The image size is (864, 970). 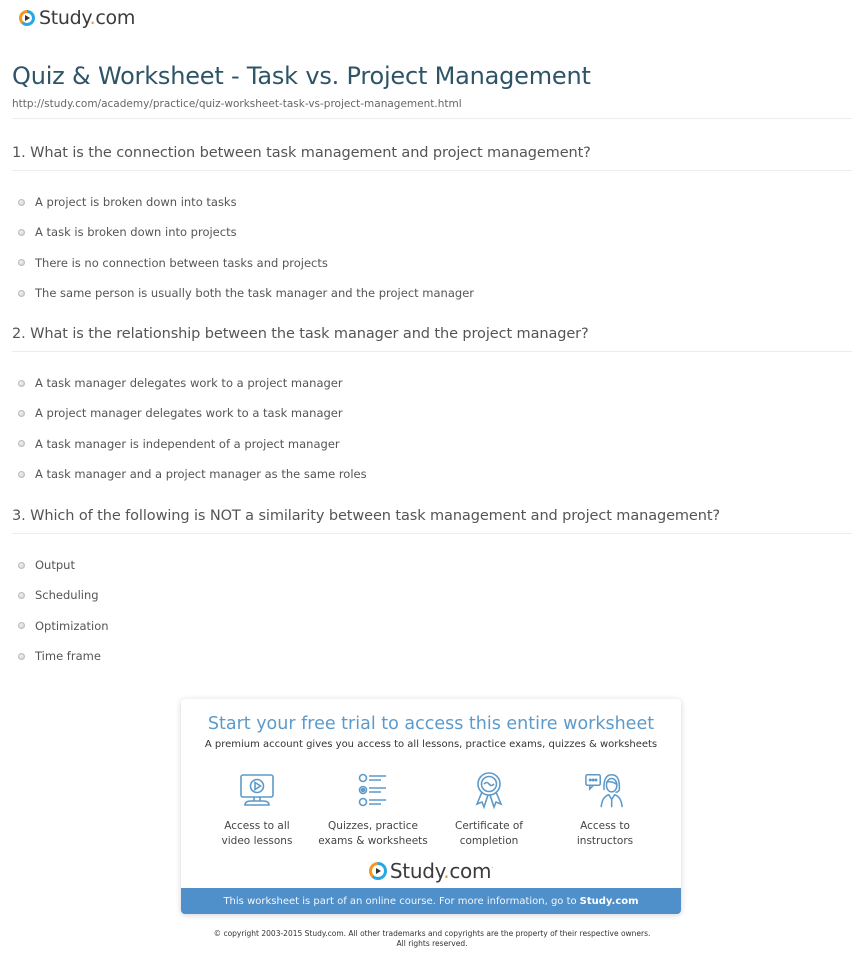 I want to click on feature-instructors: Access to instructors, so click(x=605, y=809).